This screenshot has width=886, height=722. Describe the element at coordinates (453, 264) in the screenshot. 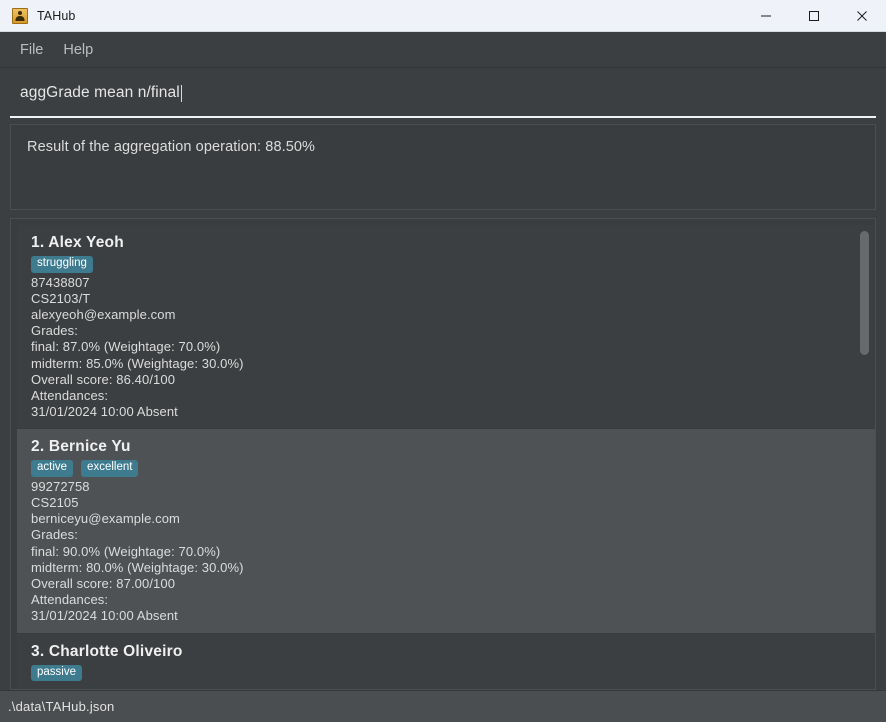

I see `person-tag-list: struggling` at that location.